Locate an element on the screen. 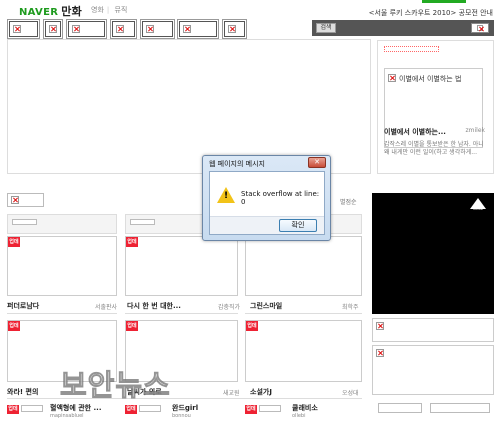  global-nav: 영화 | 뮤직 is located at coordinates (109, 10).